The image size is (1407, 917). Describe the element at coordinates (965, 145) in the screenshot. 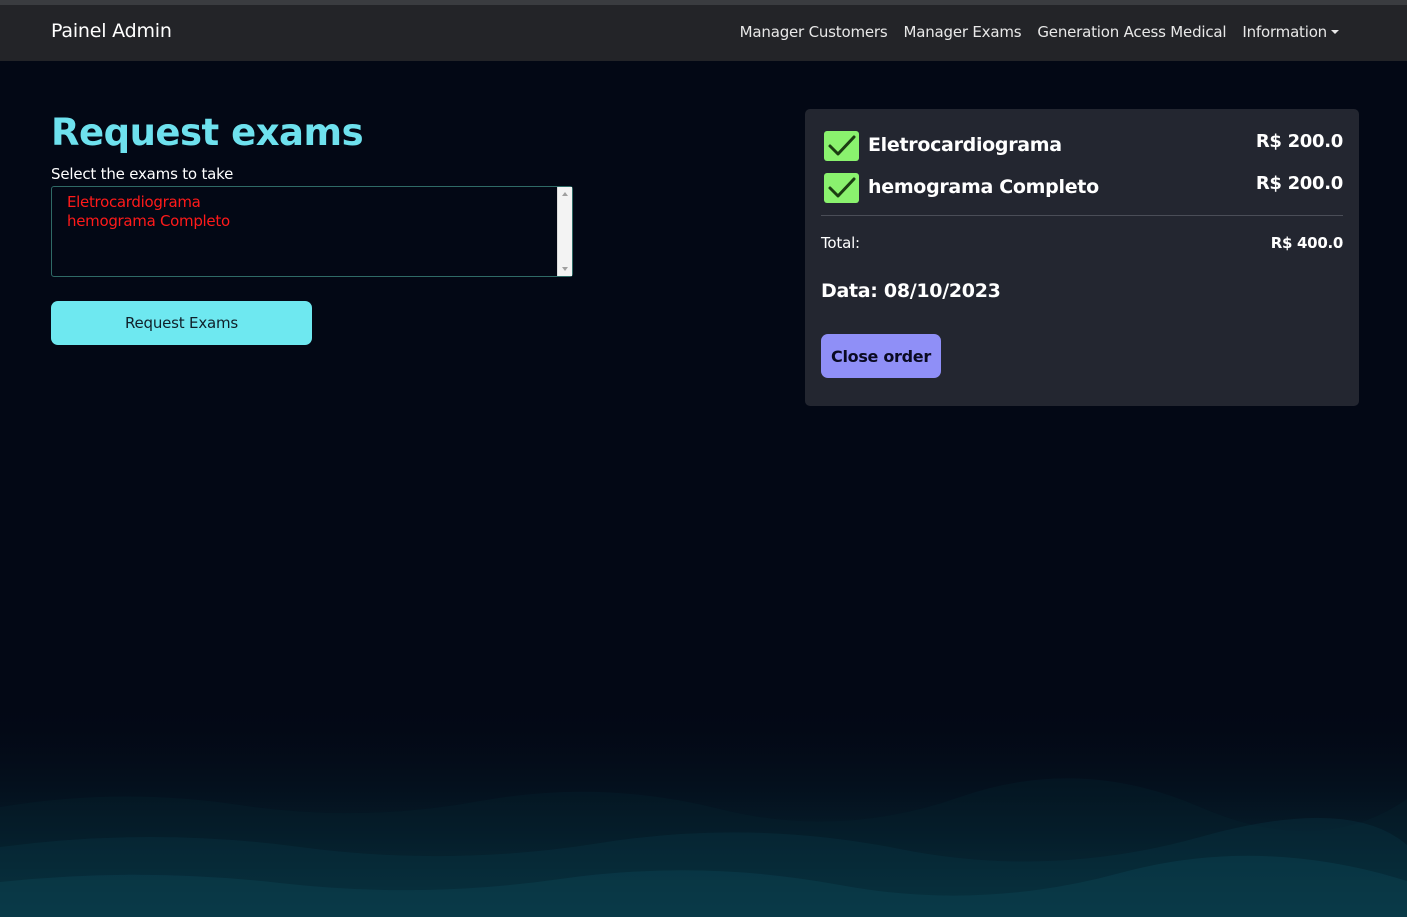

I see `order-item-name: Eletrocardiograma` at that location.